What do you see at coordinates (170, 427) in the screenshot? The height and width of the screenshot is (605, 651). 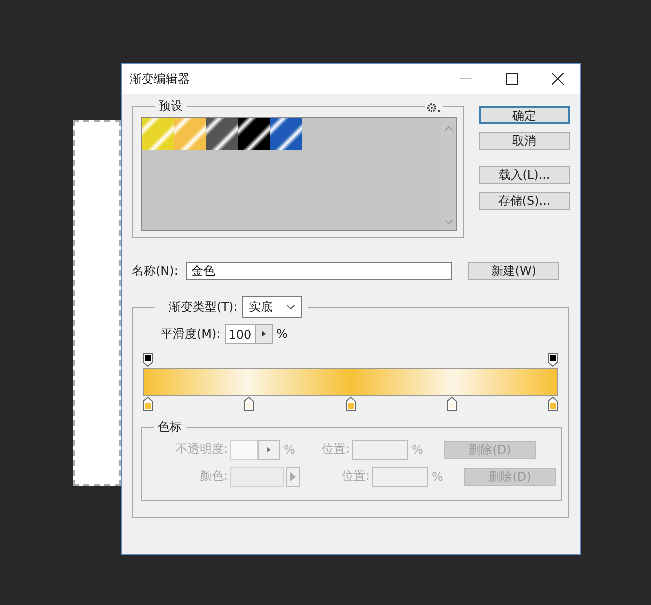 I see `section-title: 色标` at bounding box center [170, 427].